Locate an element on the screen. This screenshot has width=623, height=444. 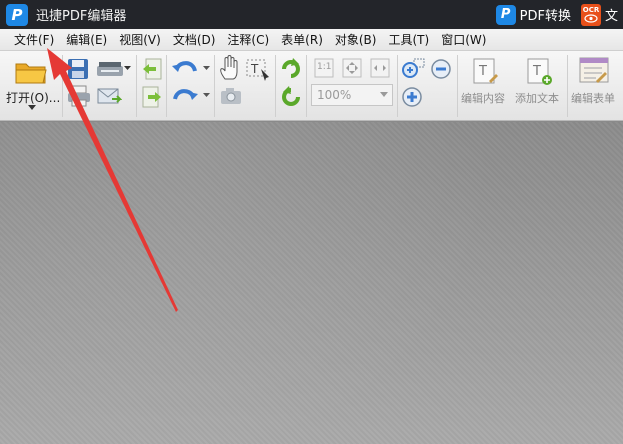
page-back-icon is located at coordinates (152, 69).